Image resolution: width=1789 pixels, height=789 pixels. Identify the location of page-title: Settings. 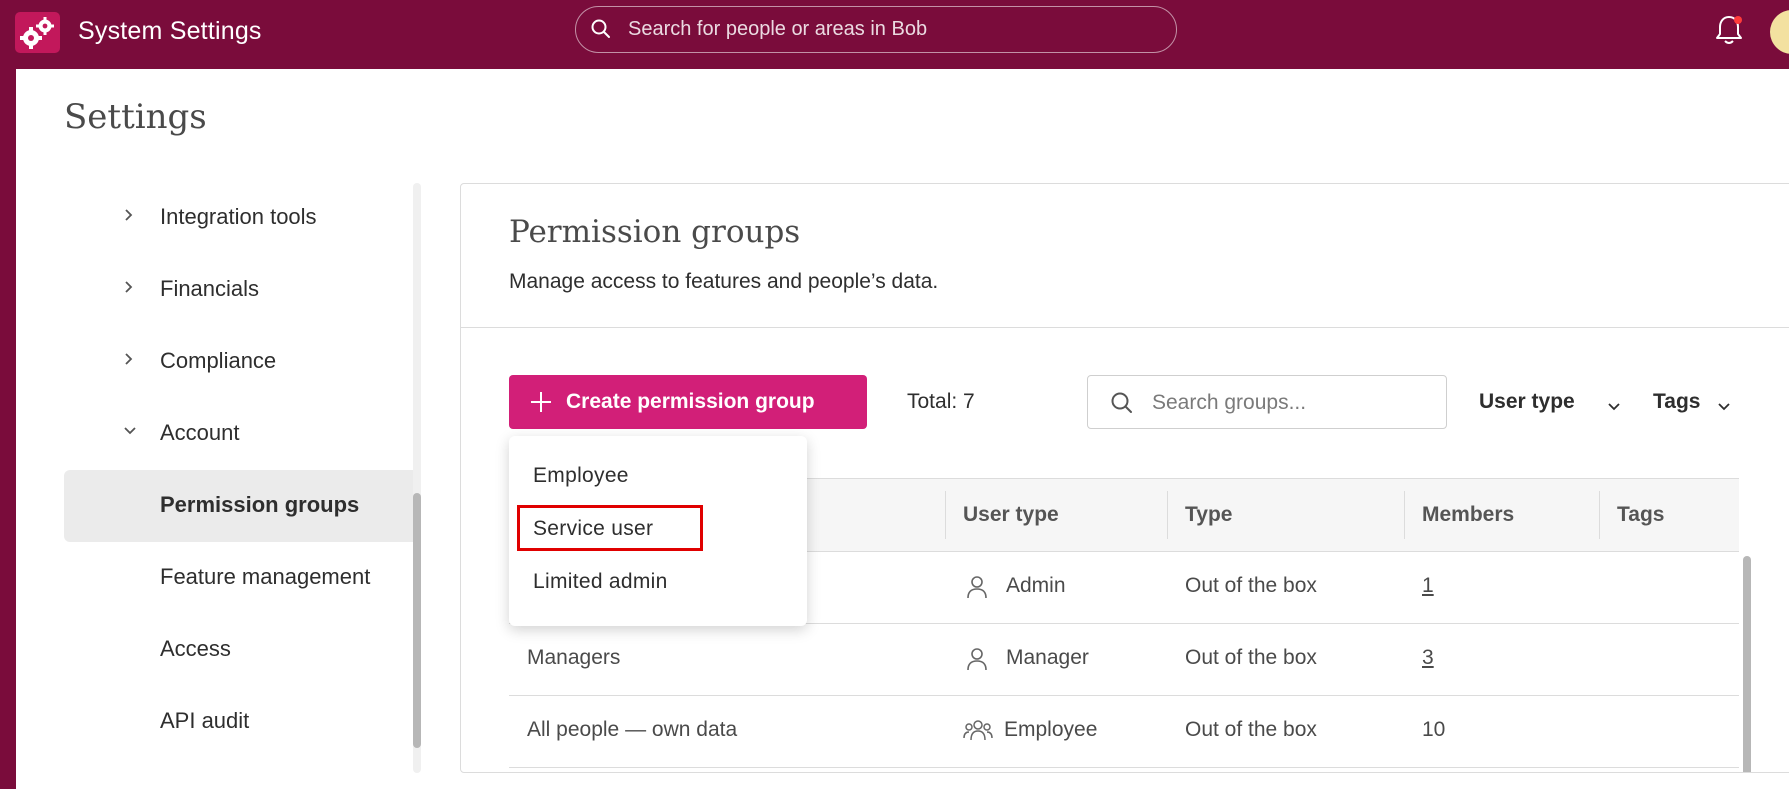
(135, 117).